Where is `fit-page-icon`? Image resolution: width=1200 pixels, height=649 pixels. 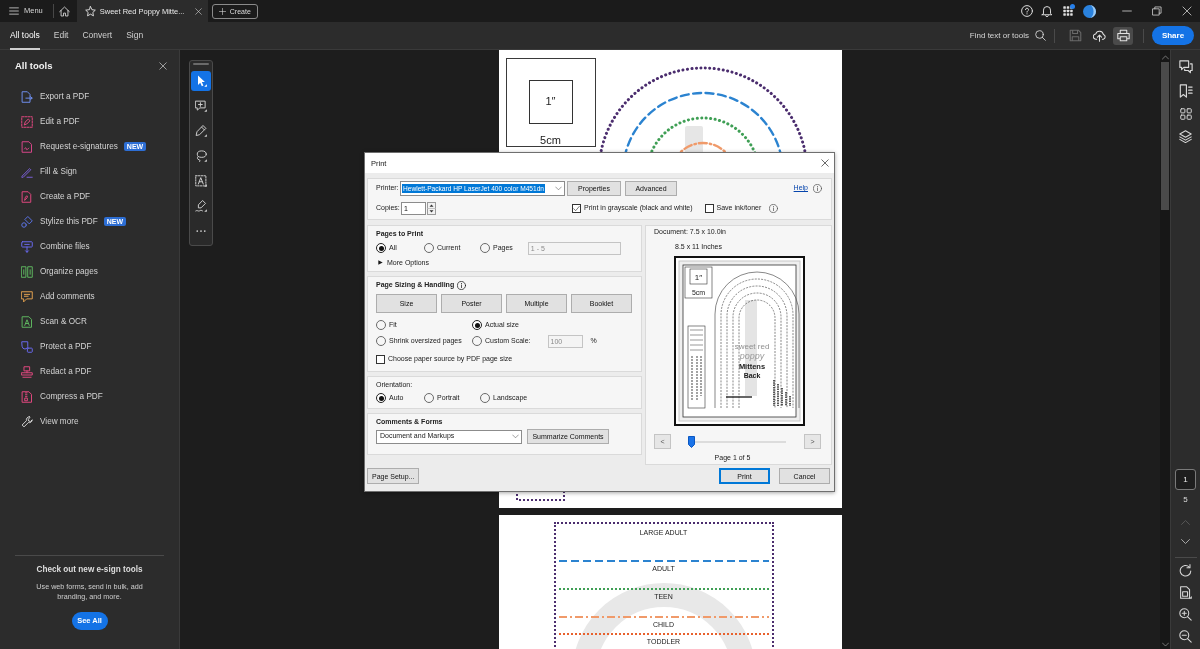
fit-page-icon is located at coordinates (1185, 592).